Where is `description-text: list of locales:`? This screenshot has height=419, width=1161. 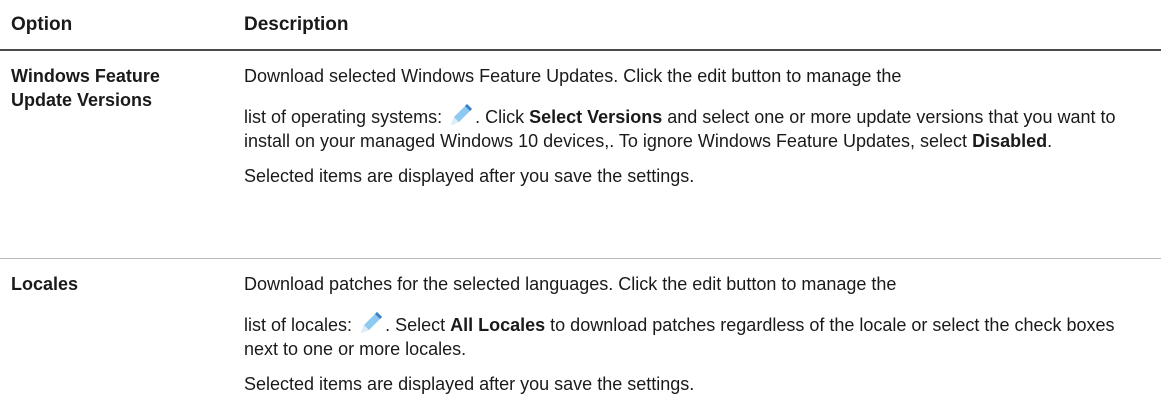
description-text: list of locales: is located at coordinates (298, 325).